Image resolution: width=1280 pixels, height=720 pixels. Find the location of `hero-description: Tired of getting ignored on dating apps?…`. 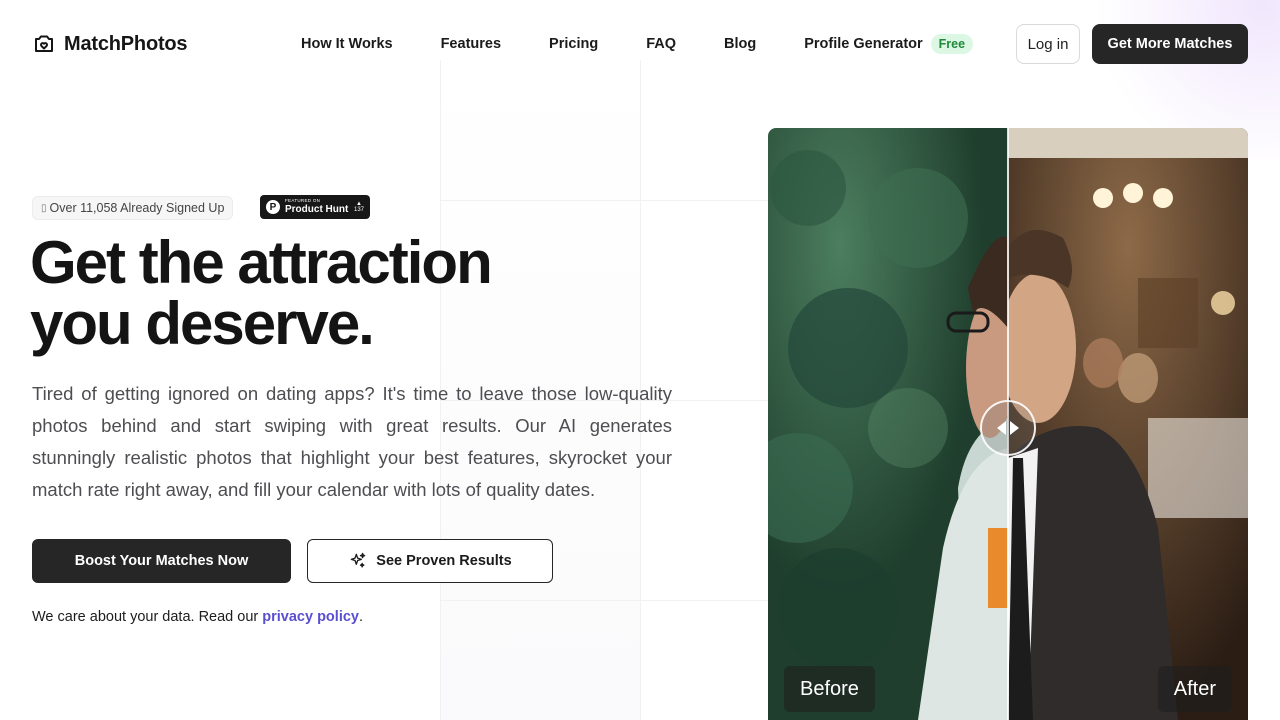

hero-description: Tired of getting ignored on dating apps?… is located at coordinates (352, 441).